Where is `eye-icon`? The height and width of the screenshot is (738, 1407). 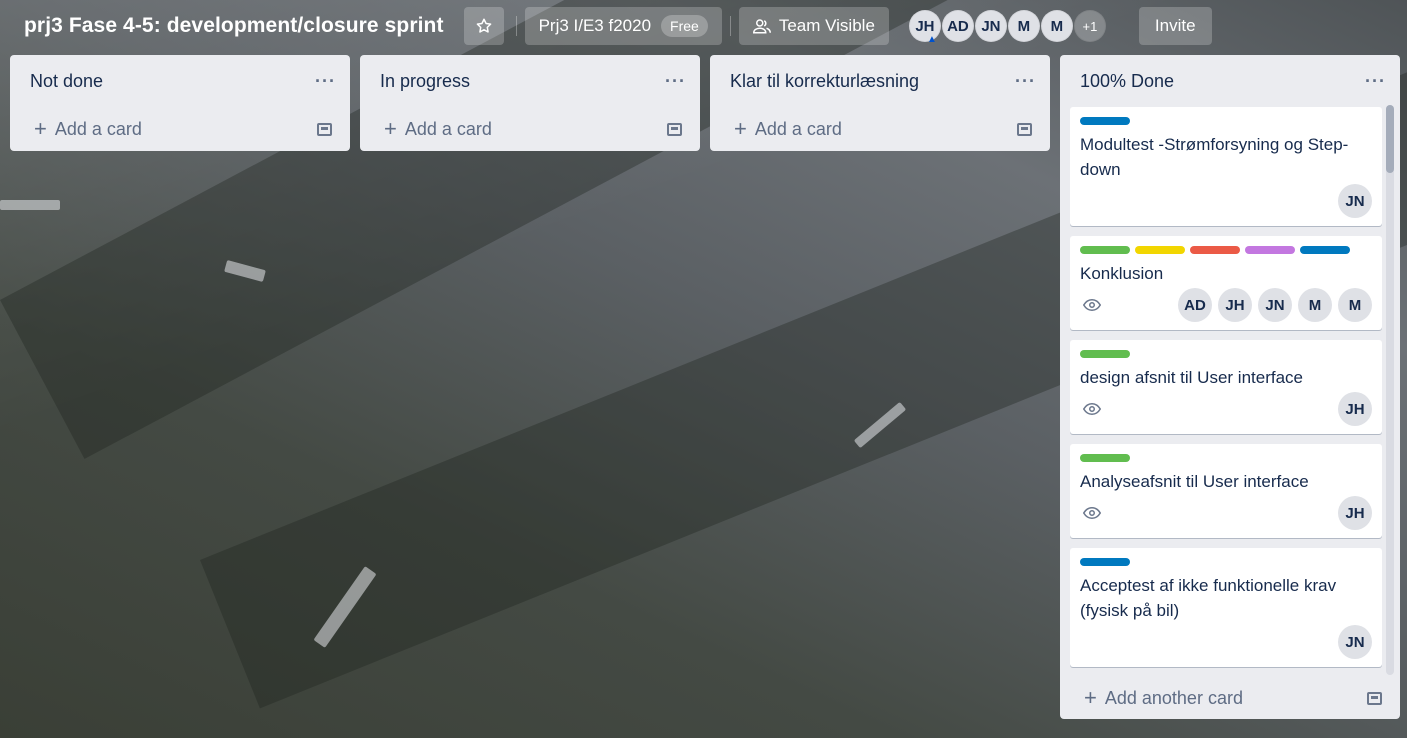 eye-icon is located at coordinates (1092, 513).